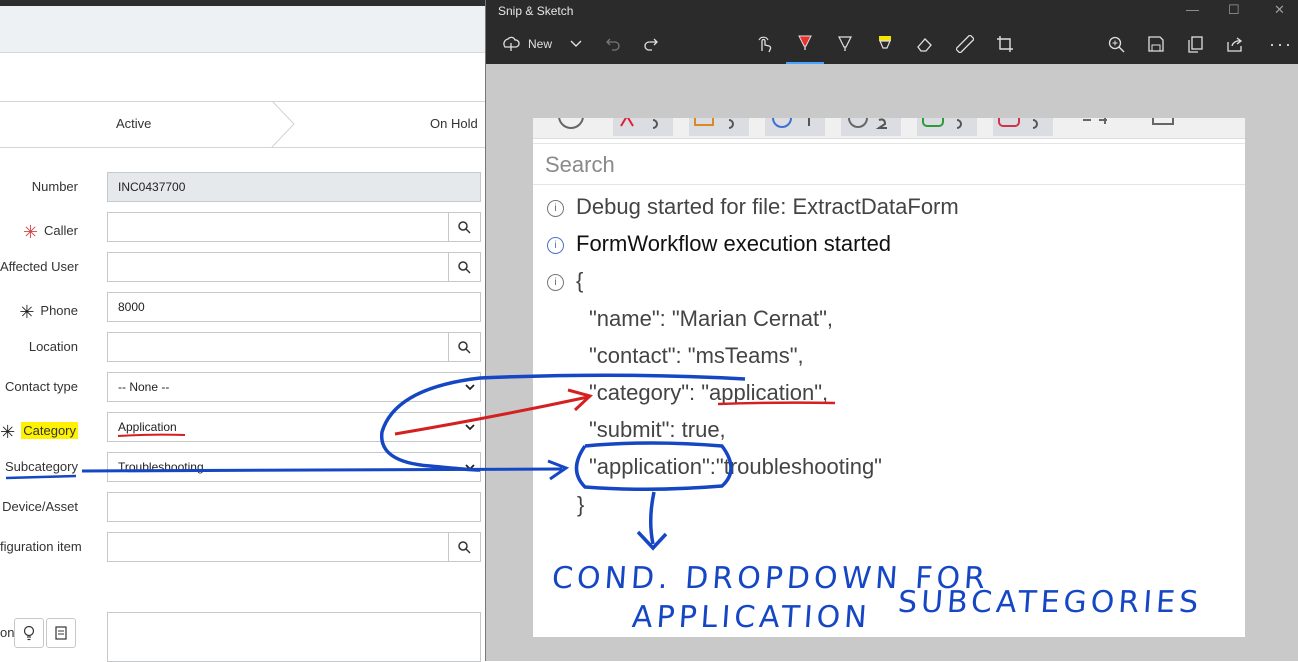 The height and width of the screenshot is (662, 1298). What do you see at coordinates (294, 387) in the screenshot?
I see `contact-type-select: -- None --` at bounding box center [294, 387].